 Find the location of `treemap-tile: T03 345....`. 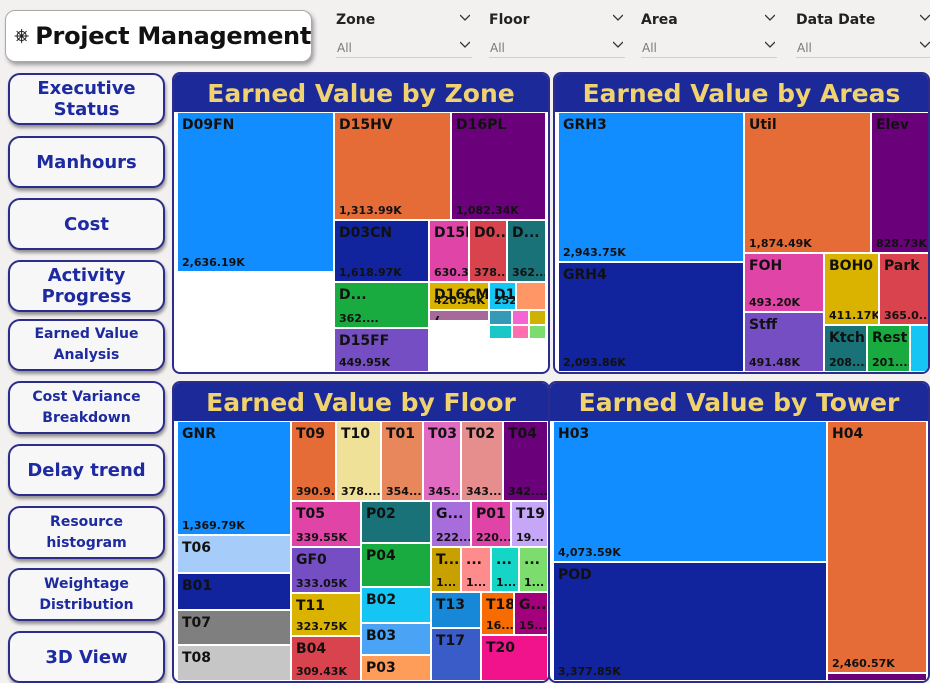

treemap-tile: T03 345.... is located at coordinates (442, 461).